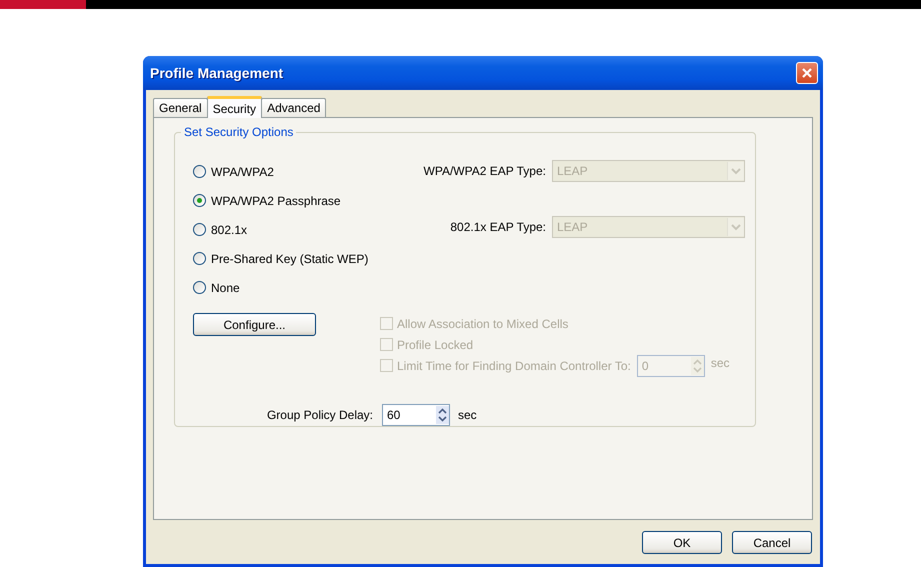 The height and width of the screenshot is (567, 921). Describe the element at coordinates (238, 132) in the screenshot. I see `group-title: Set Security Options` at that location.